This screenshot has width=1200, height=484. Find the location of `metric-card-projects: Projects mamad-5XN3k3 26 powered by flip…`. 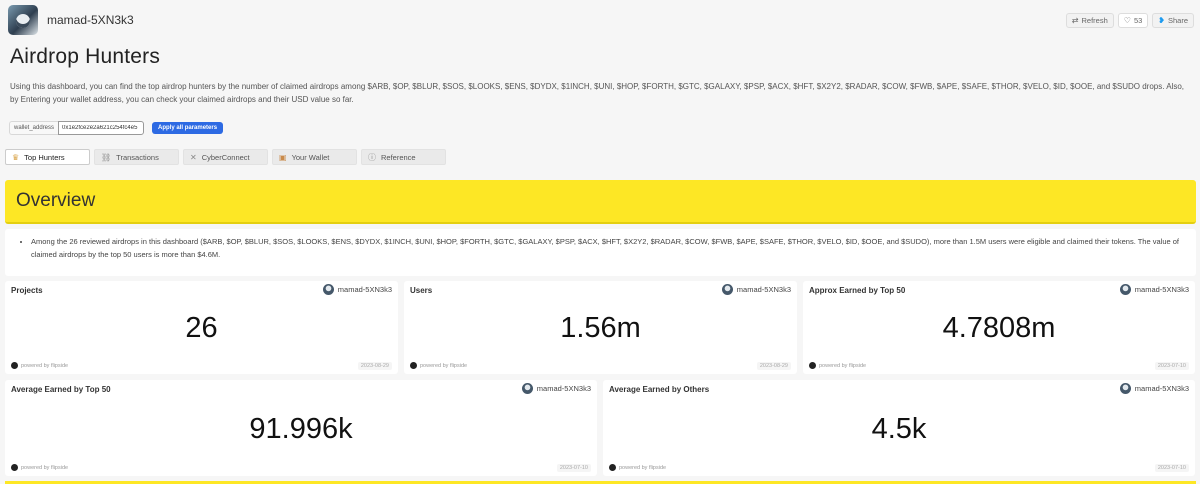

metric-card-projects: Projects mamad-5XN3k3 26 powered by flip… is located at coordinates (201, 327).